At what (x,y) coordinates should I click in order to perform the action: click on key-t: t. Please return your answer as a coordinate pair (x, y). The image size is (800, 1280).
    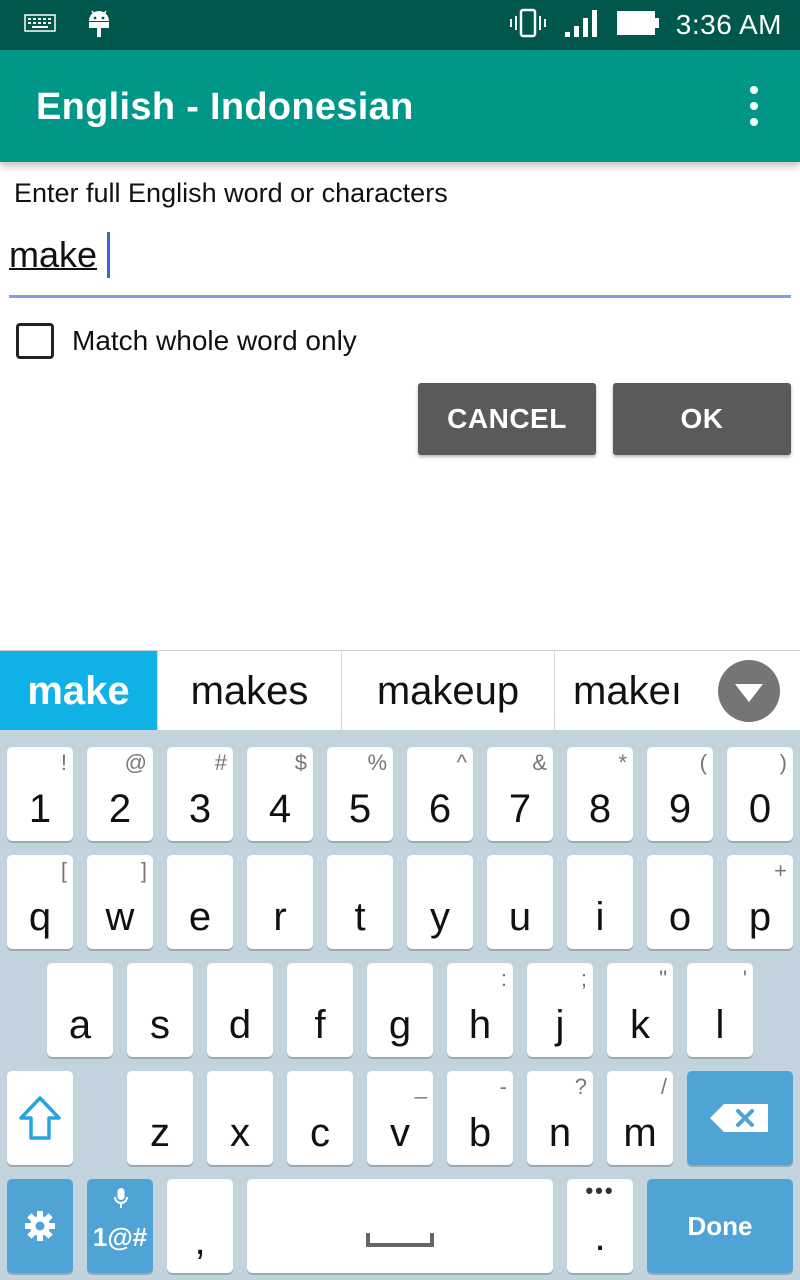
    Looking at the image, I should click on (360, 902).